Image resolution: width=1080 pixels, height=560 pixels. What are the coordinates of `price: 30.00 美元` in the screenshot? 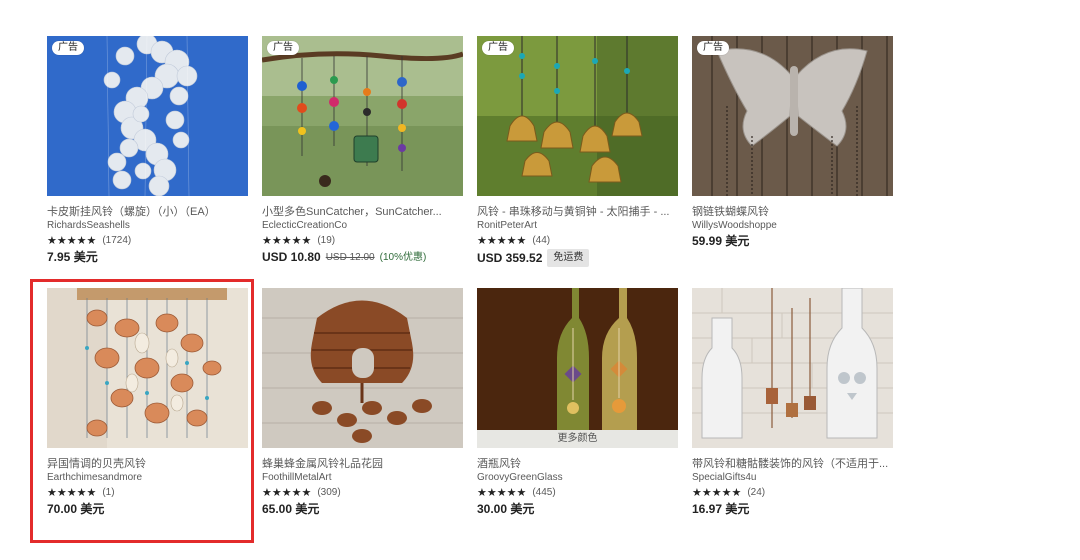 It's located at (506, 509).